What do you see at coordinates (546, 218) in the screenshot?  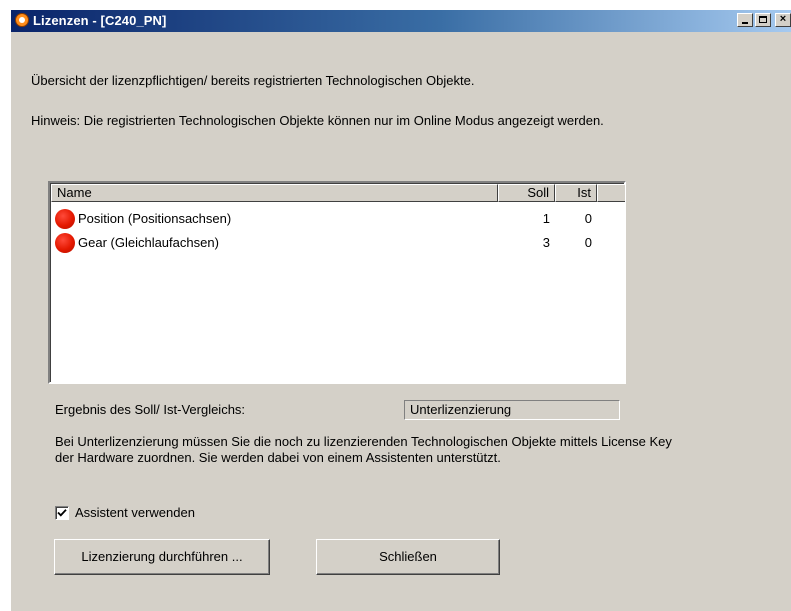 I see `row-soll: 1` at bounding box center [546, 218].